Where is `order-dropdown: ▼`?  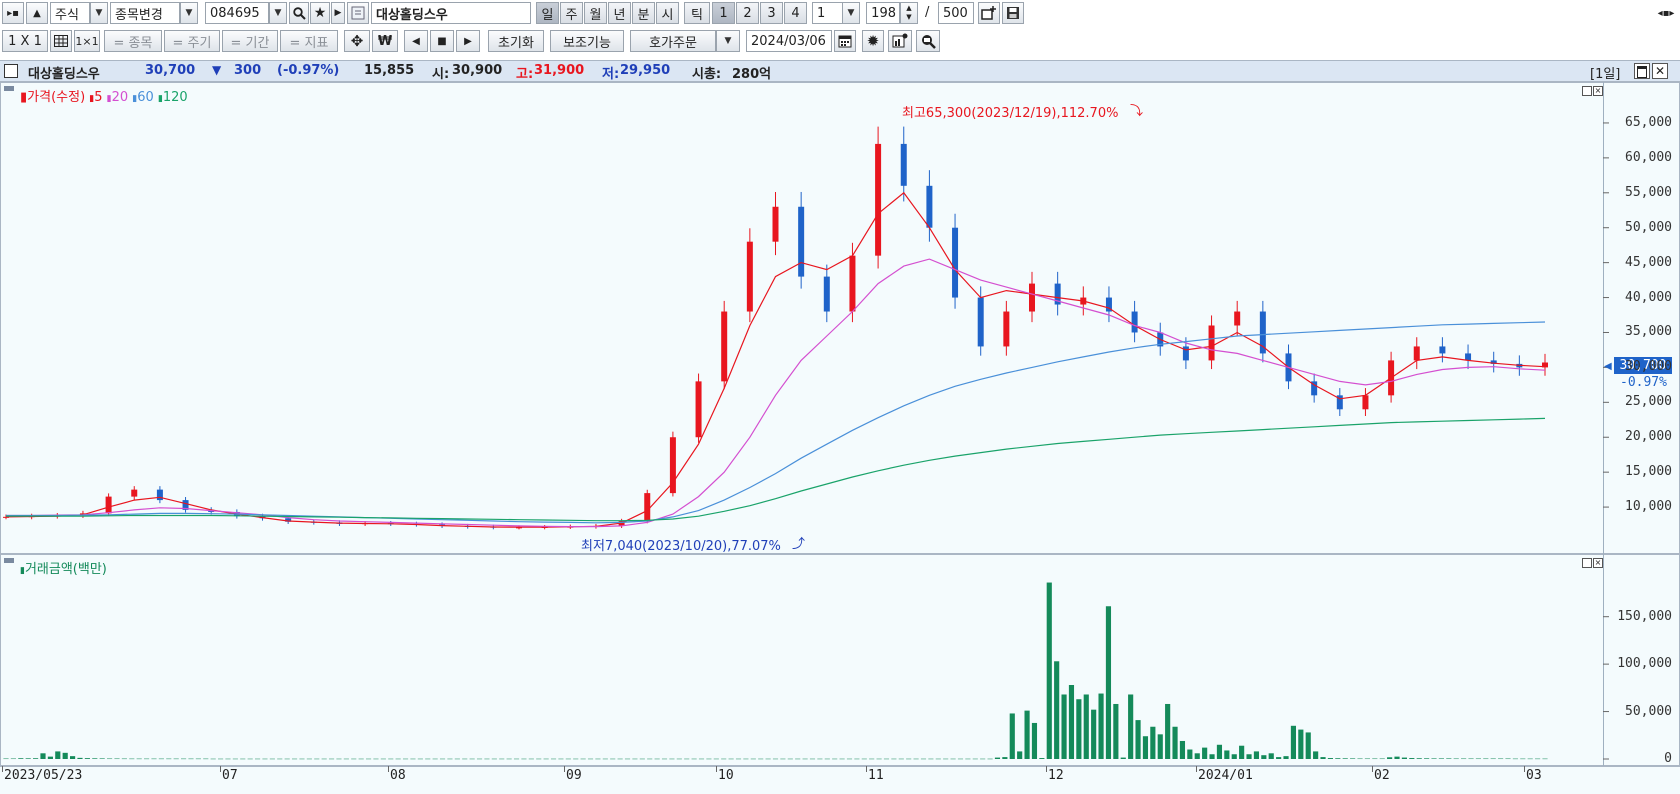 order-dropdown: ▼ is located at coordinates (728, 41).